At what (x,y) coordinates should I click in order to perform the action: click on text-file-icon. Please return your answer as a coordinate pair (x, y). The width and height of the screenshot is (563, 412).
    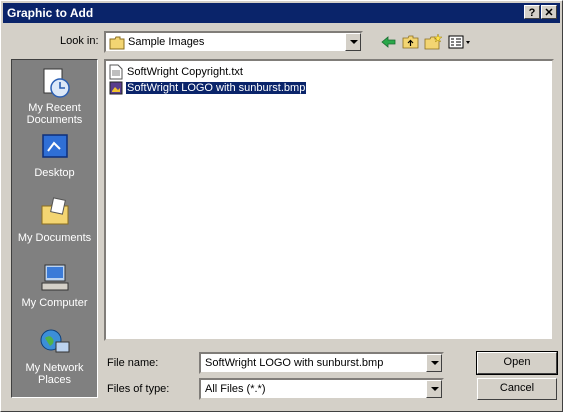
    Looking at the image, I should click on (116, 72).